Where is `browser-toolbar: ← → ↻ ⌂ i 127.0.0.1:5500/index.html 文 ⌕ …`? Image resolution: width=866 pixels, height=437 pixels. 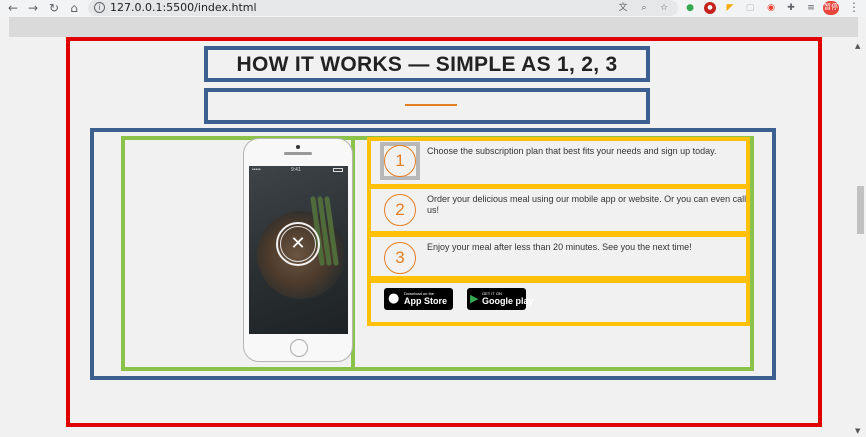 browser-toolbar: ← → ↻ ⌂ i 127.0.0.1:5500/index.html 文 ⌕ … is located at coordinates (433, 8).